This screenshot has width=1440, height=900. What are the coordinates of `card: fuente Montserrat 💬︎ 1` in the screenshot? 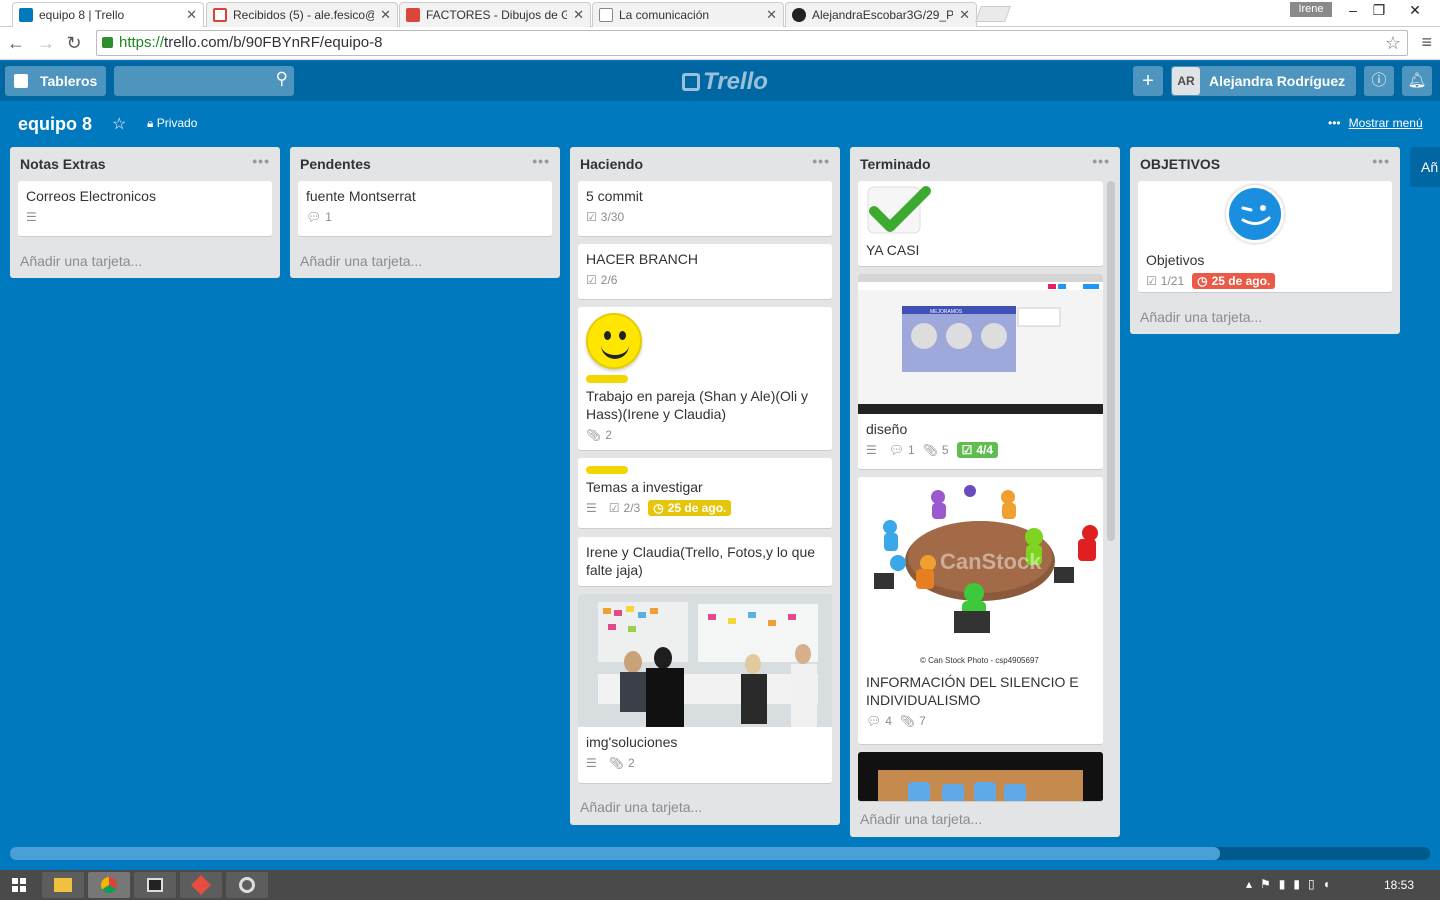 It's located at (425, 209).